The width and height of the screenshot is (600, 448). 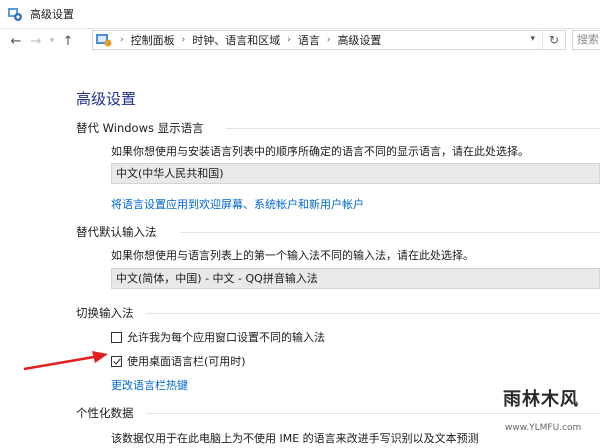 I want to click on red-annotation-arrow-icon, so click(x=65, y=361).